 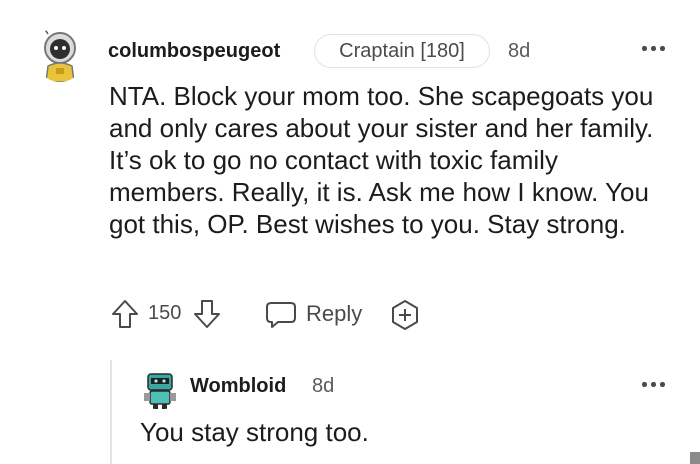 What do you see at coordinates (111, 412) in the screenshot?
I see `thread-line` at bounding box center [111, 412].